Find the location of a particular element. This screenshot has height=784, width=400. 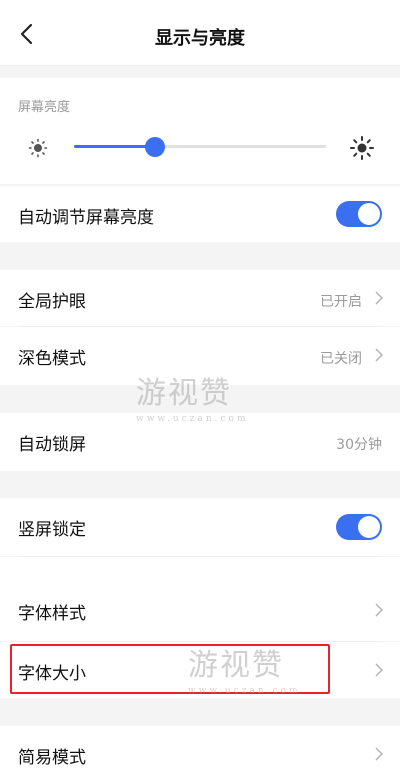

auto-lock-value: 30分钟 is located at coordinates (359, 445).